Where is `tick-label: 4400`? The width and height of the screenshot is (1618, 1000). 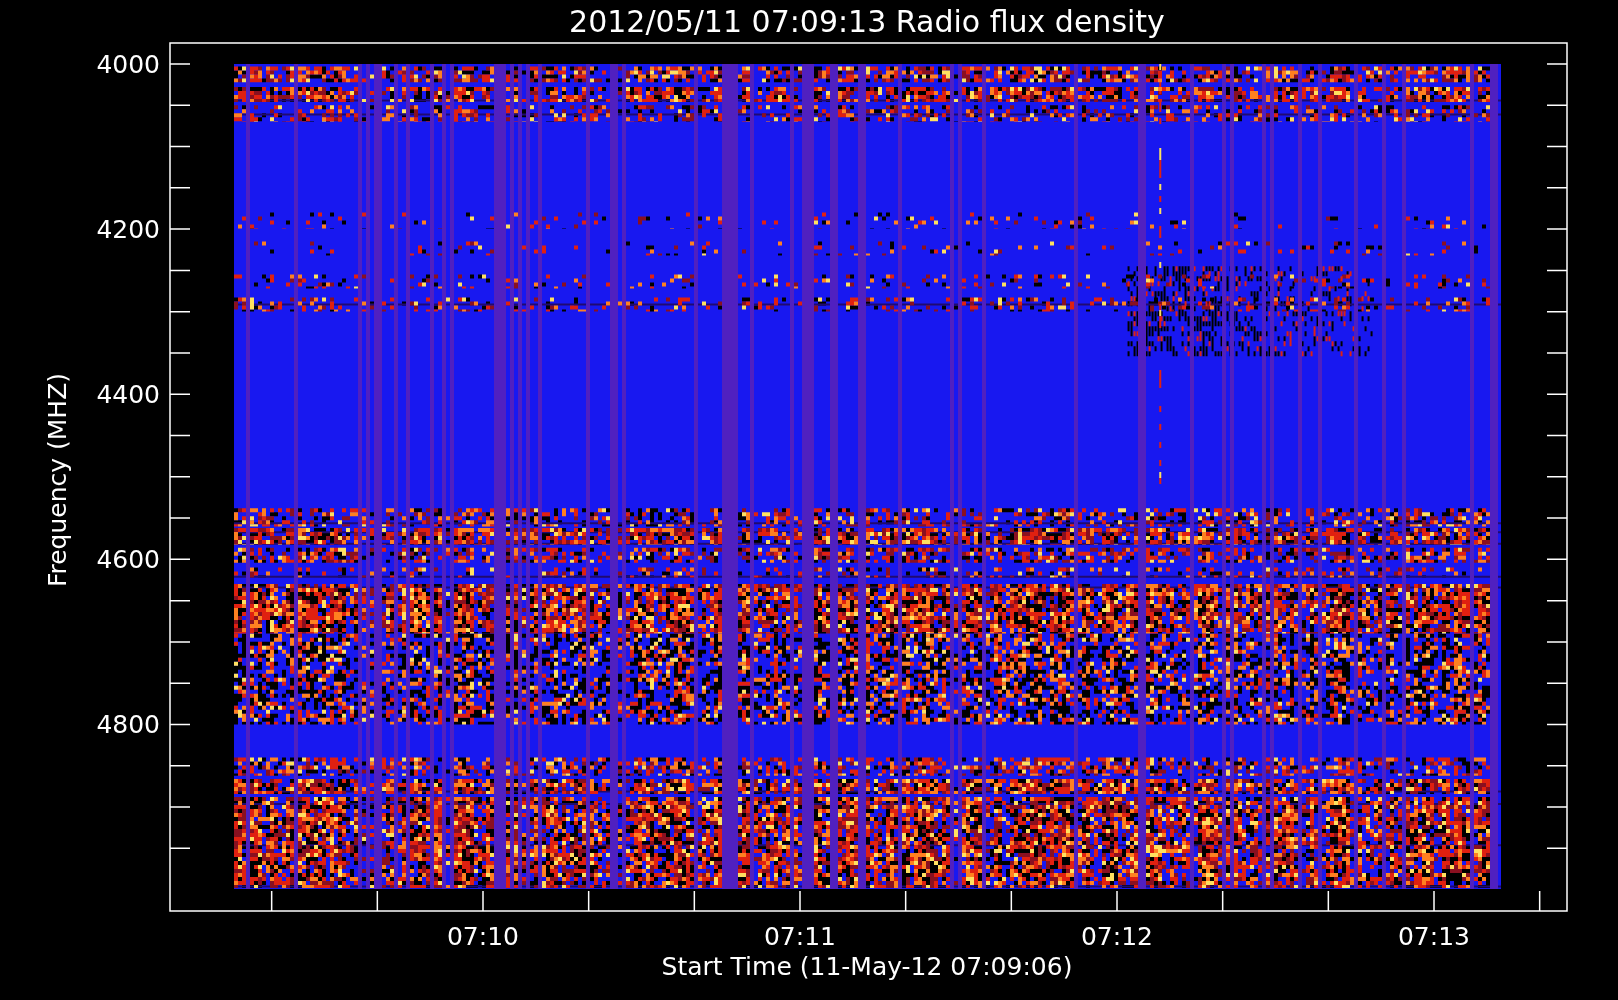
tick-label: 4400 is located at coordinates (128, 395).